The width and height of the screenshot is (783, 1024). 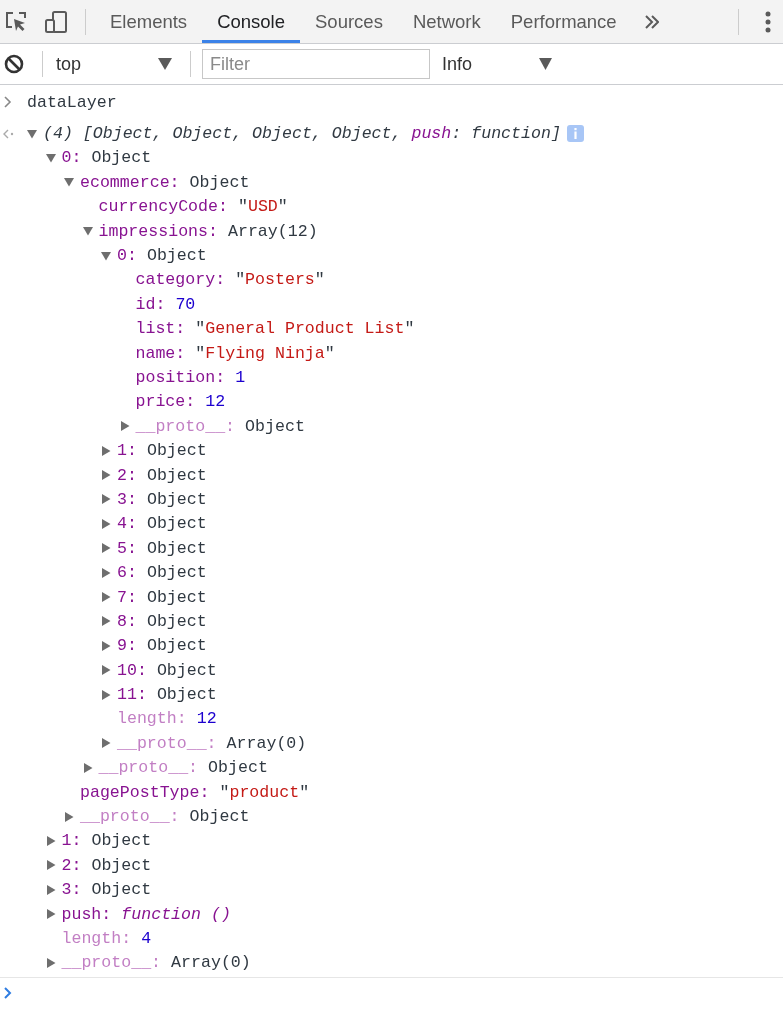 I want to click on panel-tab: Sources, so click(x=349, y=21).